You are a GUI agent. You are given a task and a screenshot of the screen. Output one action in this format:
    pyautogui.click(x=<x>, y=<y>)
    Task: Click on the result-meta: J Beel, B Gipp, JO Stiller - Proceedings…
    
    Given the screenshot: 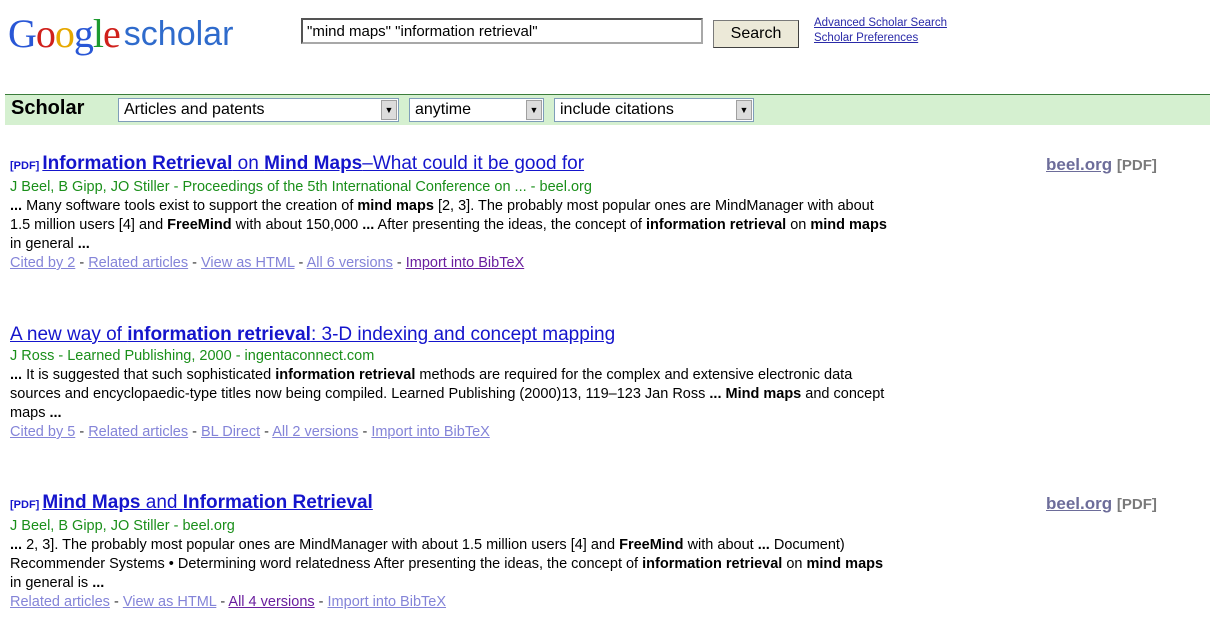 What is the action you would take?
    pyautogui.click(x=301, y=187)
    